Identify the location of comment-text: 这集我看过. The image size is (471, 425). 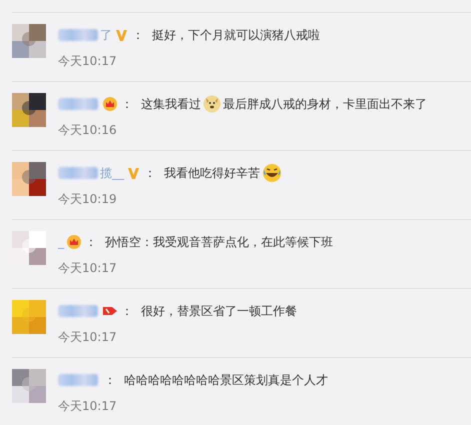
(171, 104).